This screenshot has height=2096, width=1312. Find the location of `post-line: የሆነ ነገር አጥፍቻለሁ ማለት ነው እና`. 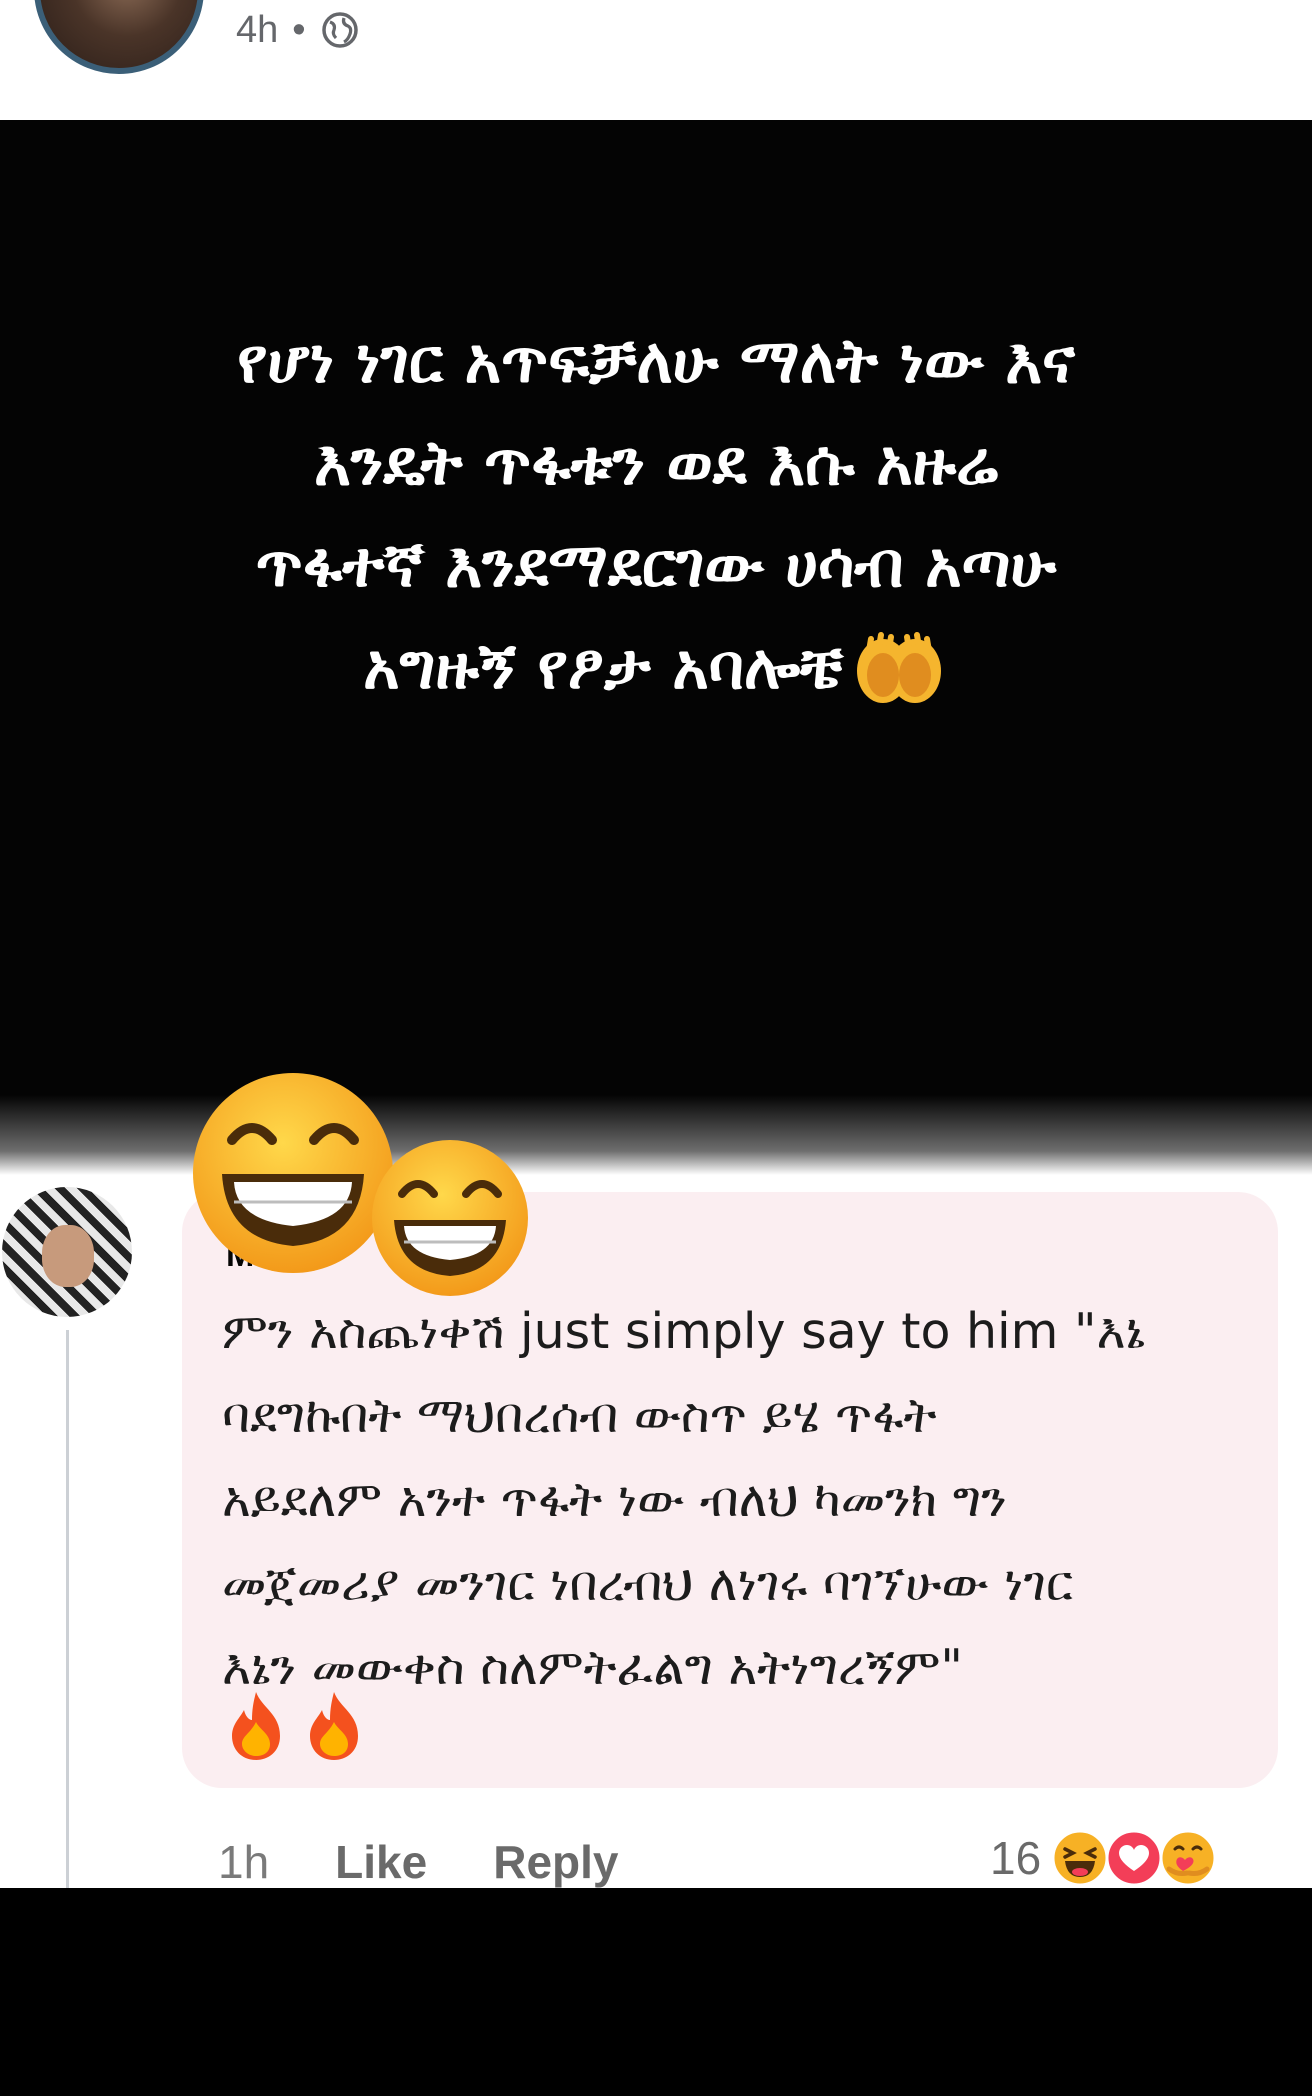

post-line: የሆነ ነገር አጥፍቻለሁ ማለት ነው እና is located at coordinates (656, 360).